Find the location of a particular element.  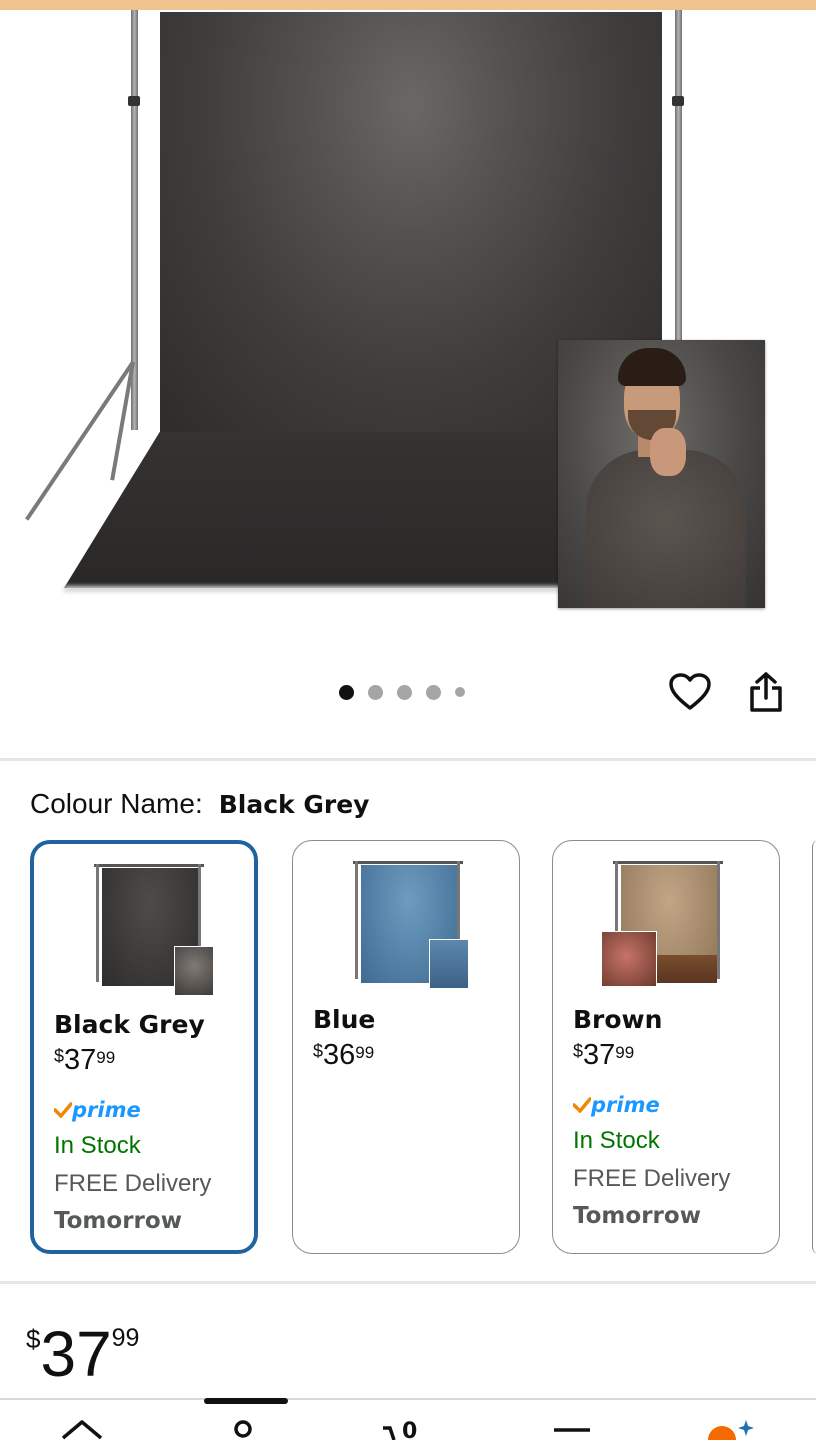

home-icon is located at coordinates (82, 1430).